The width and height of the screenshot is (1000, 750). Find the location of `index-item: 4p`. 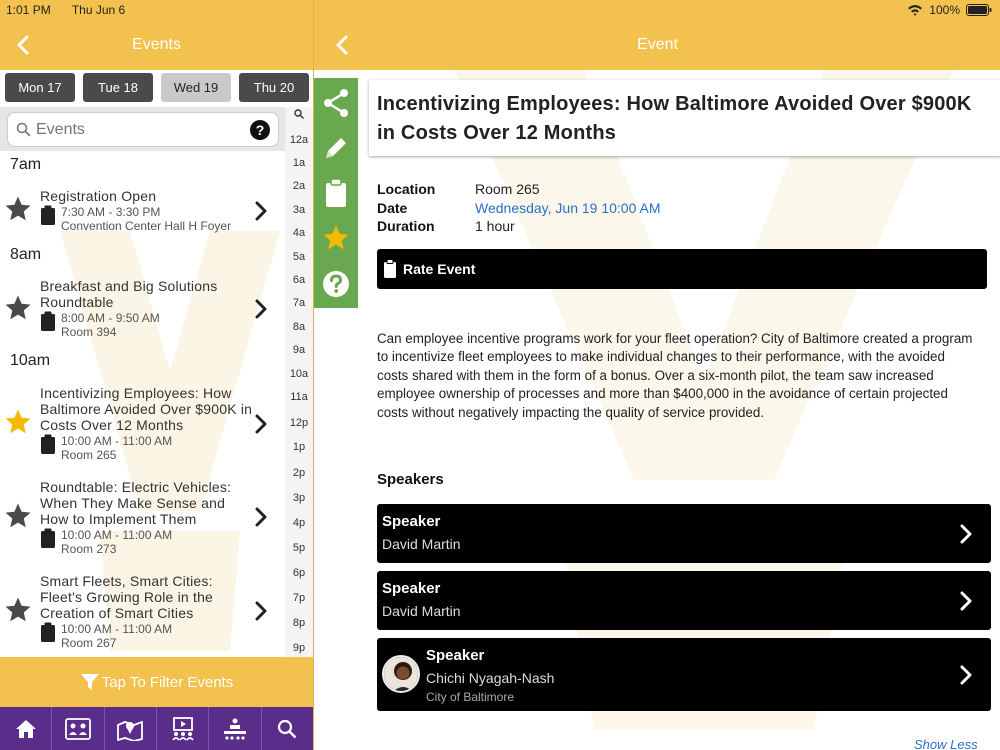

index-item: 4p is located at coordinates (299, 523).